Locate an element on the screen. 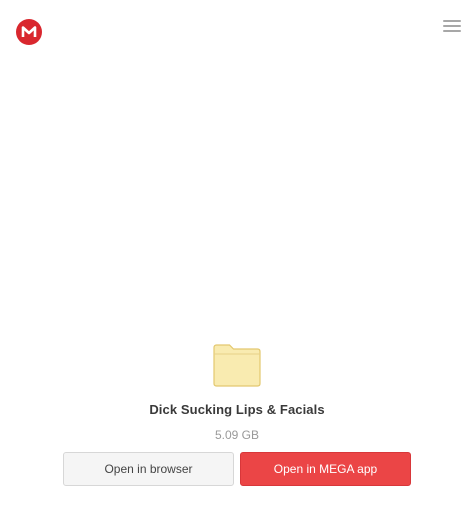 This screenshot has height=523, width=474. file-size: 5.09 GB is located at coordinates (237, 435).